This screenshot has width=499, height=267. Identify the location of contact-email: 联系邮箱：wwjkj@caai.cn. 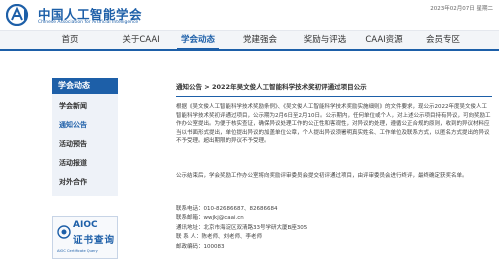
(210, 218).